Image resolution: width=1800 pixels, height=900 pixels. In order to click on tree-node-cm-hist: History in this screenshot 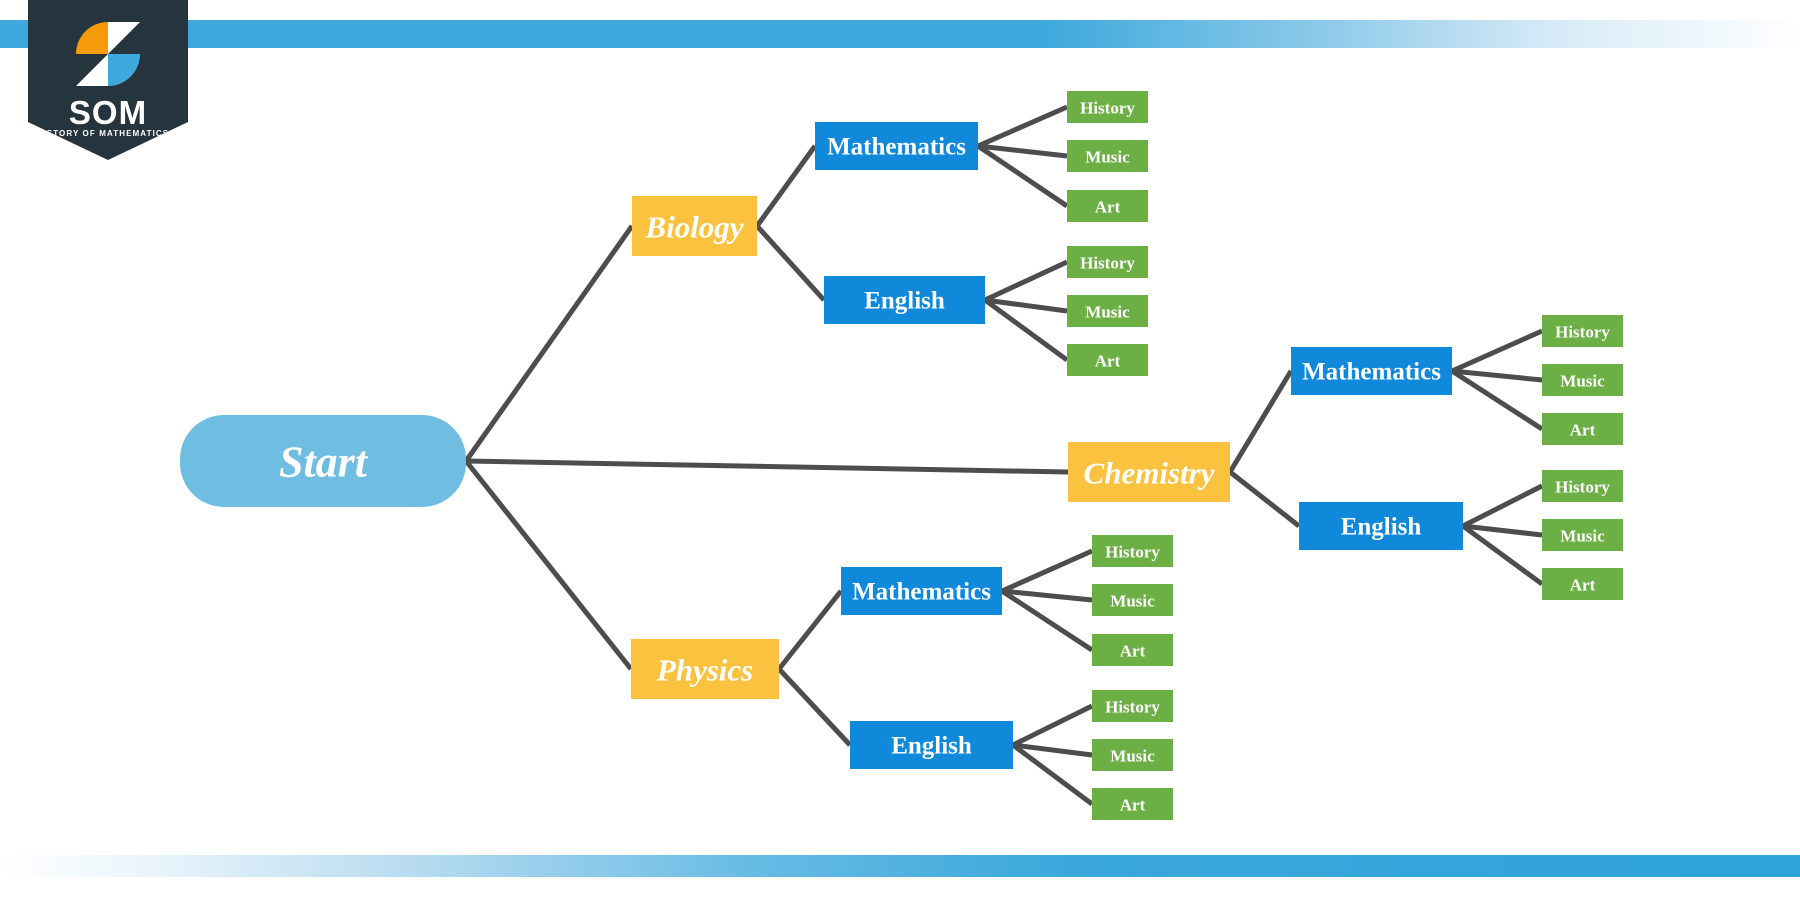, I will do `click(1582, 331)`.